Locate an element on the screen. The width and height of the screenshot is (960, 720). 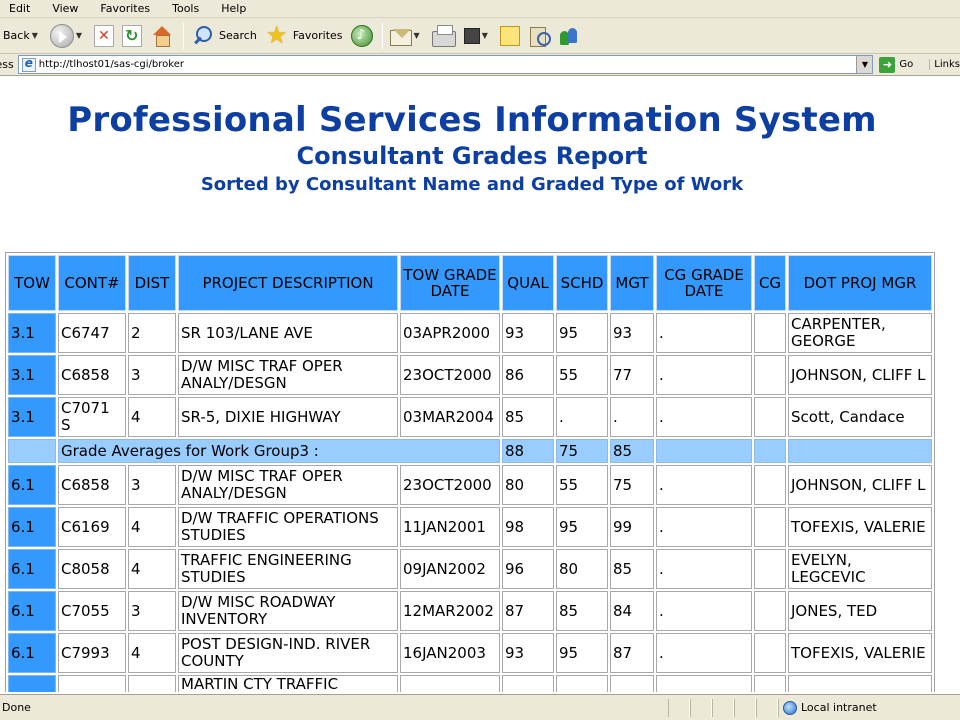
cell-avg-schd: 75 is located at coordinates (582, 451).